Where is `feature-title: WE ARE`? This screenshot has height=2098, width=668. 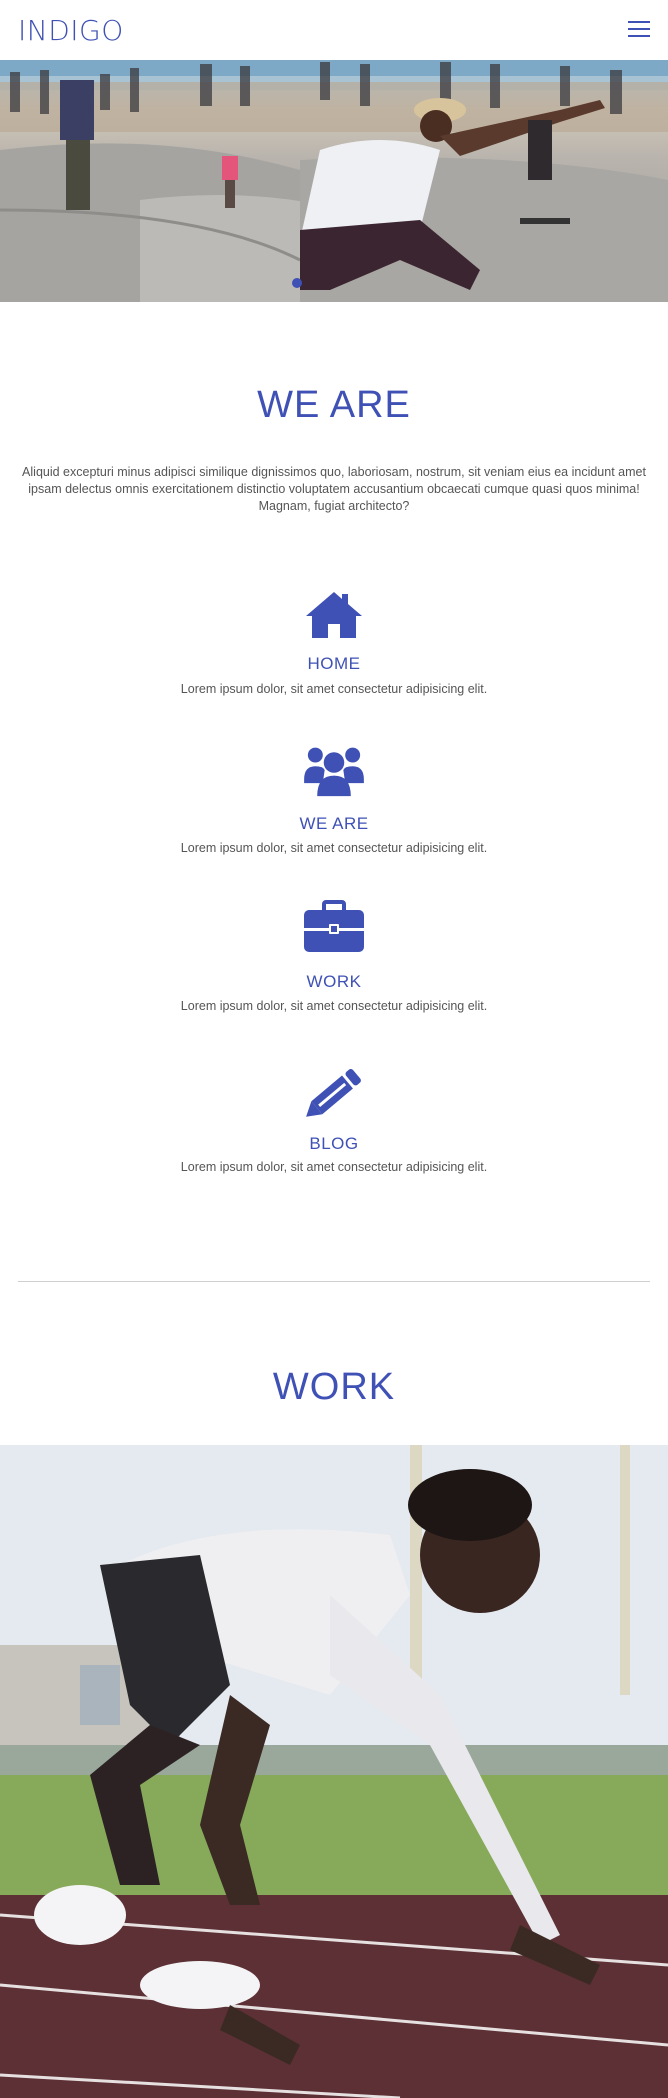
feature-title: WE ARE is located at coordinates (334, 823).